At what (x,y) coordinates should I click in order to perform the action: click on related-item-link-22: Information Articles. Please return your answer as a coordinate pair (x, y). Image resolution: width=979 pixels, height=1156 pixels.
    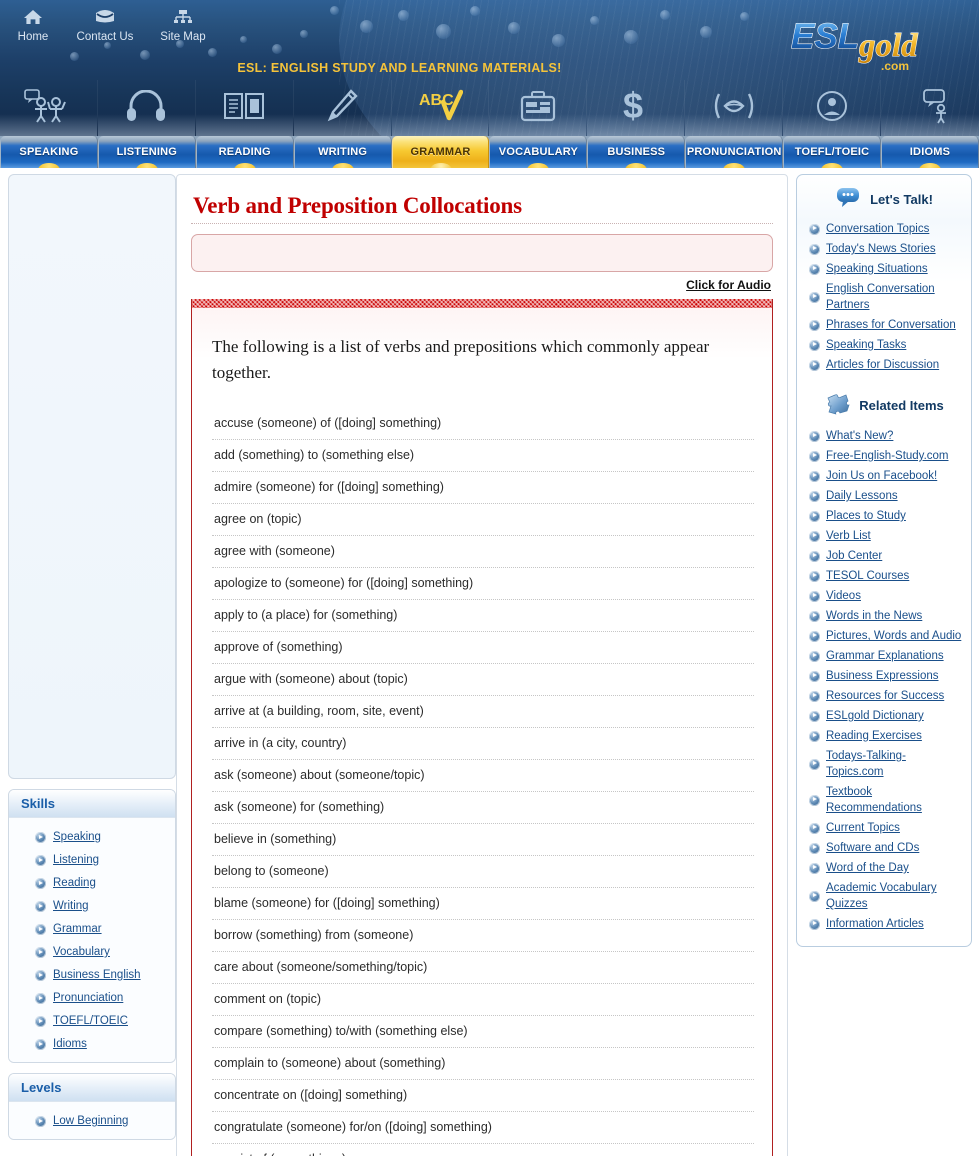
    Looking at the image, I should click on (884, 924).